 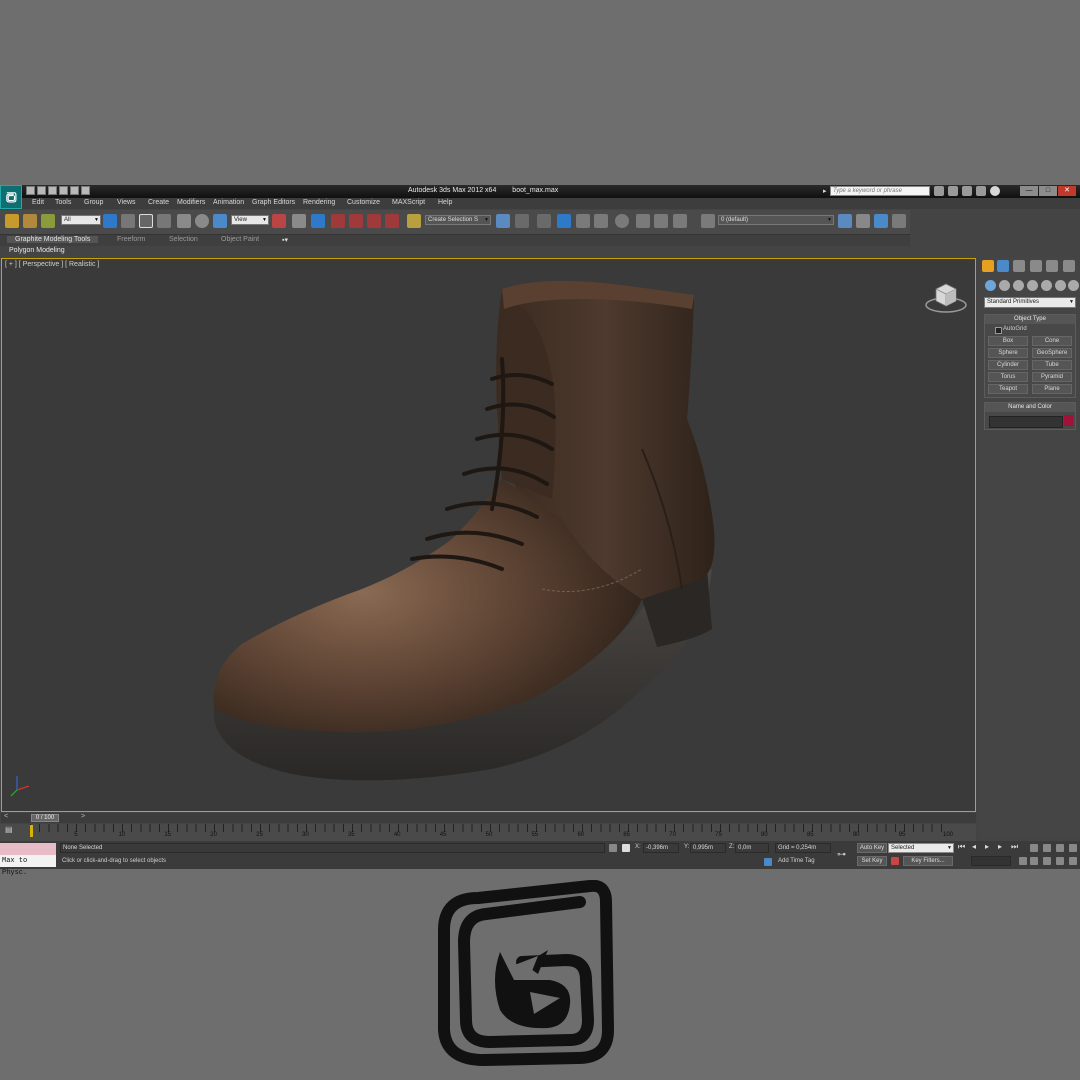 I want to click on reference-coordinate-dropdown: View, so click(x=250, y=220).